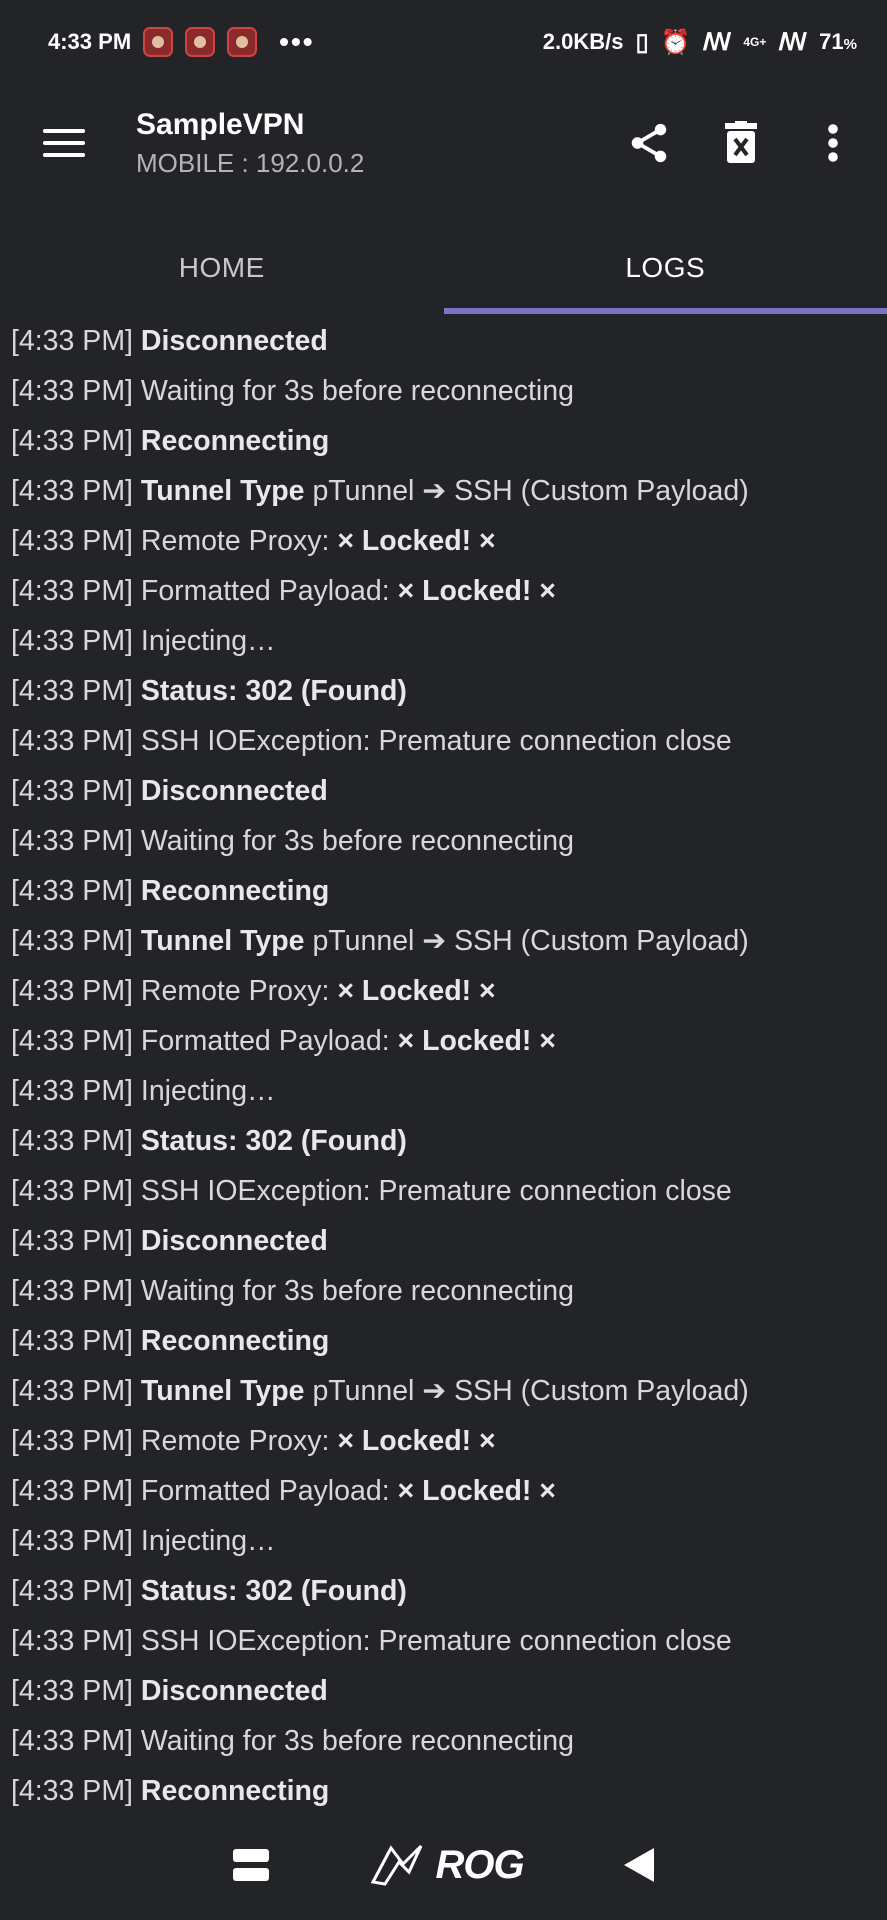  I want to click on photo-notification-icon, so click(242, 42).